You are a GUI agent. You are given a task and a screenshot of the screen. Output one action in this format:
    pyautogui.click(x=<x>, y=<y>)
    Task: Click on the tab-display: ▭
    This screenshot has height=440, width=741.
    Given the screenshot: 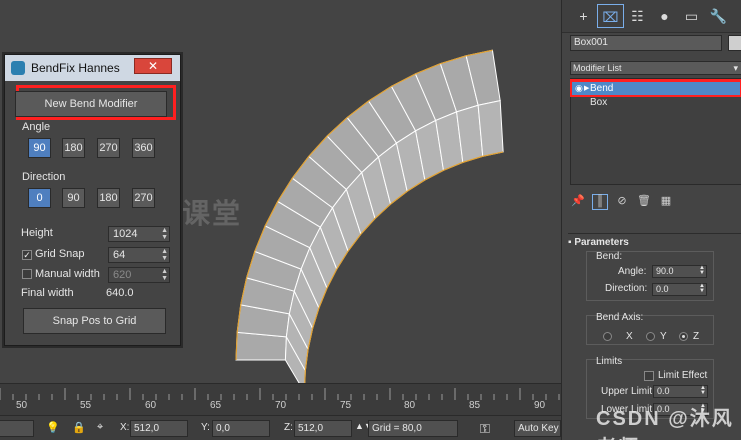 What is the action you would take?
    pyautogui.click(x=691, y=16)
    